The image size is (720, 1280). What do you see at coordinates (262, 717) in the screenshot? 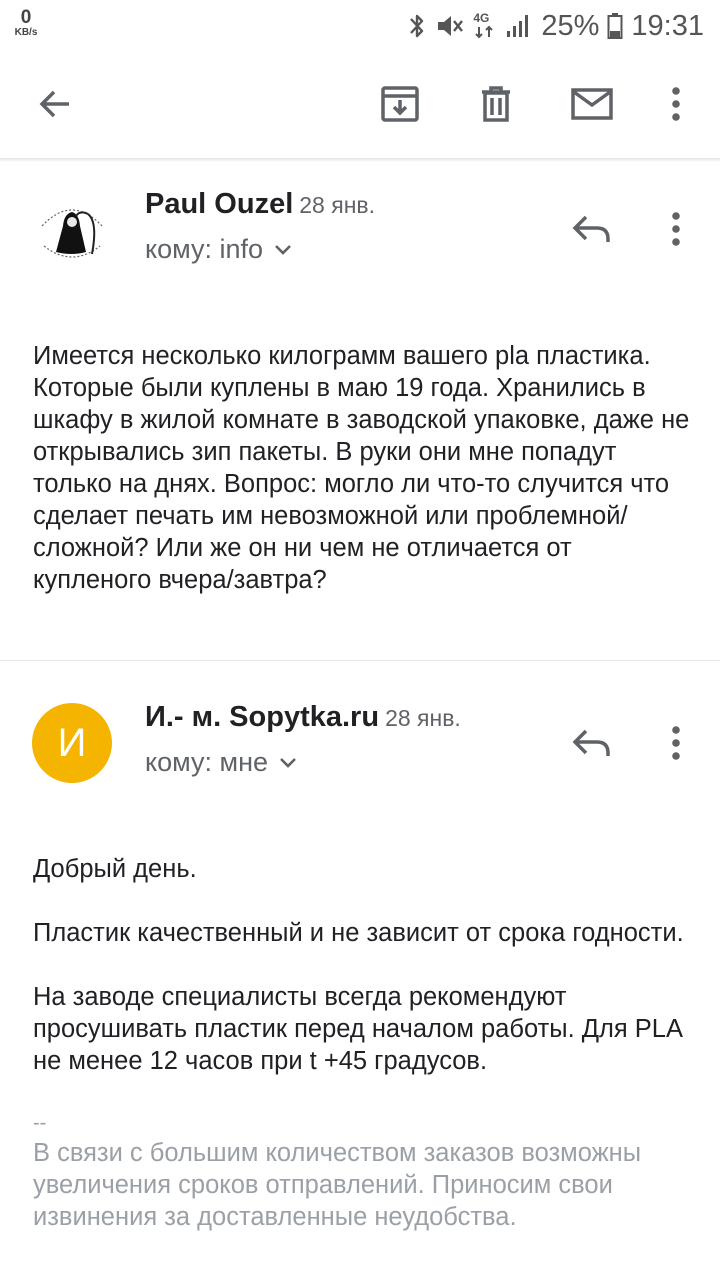
I see `sender-name: И.- м. Sopytka.ru` at bounding box center [262, 717].